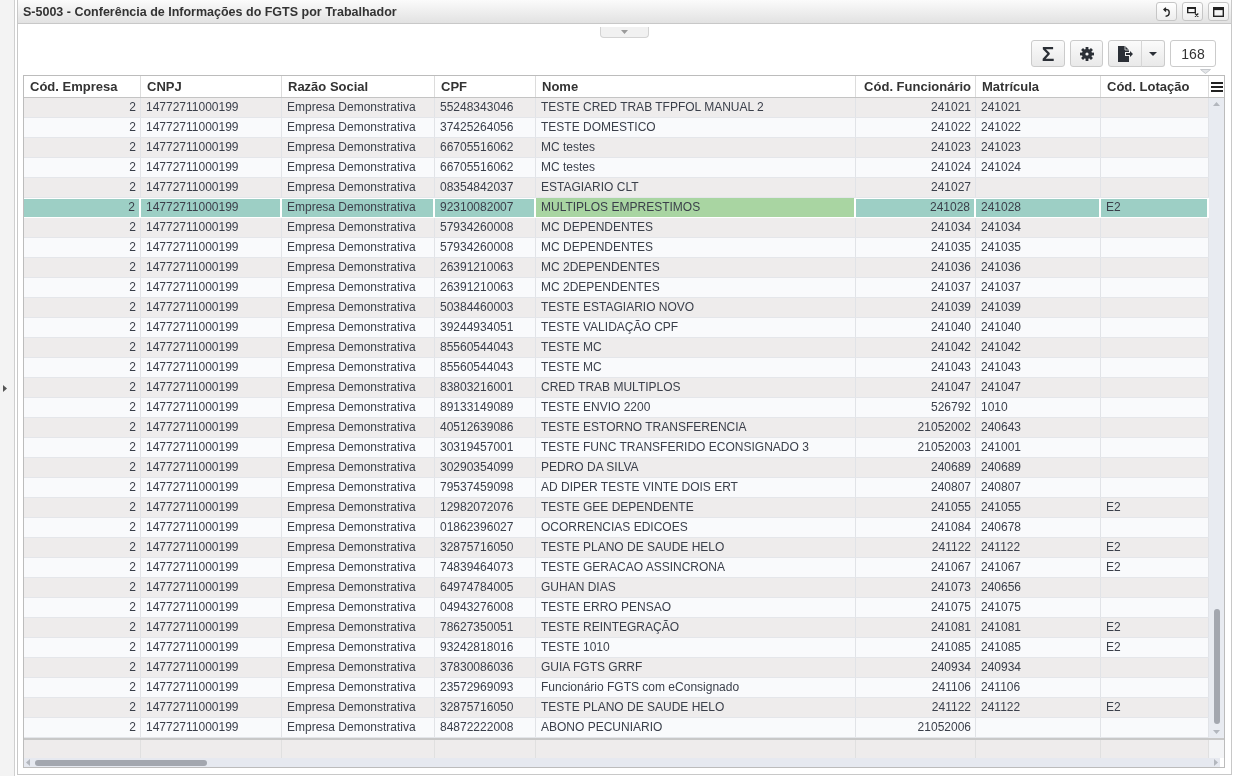 This screenshot has height=776, width=1235. What do you see at coordinates (916, 287) in the screenshot?
I see `table-cell: 241037` at bounding box center [916, 287].